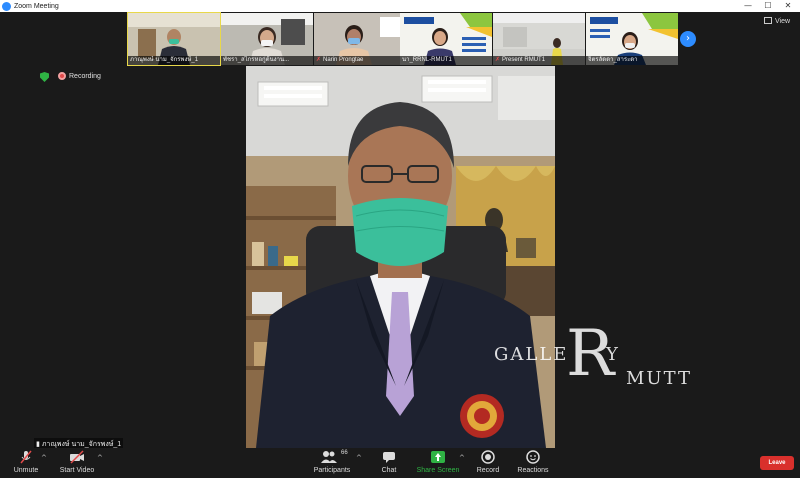 The image size is (800, 478). I want to click on smiley-icon, so click(533, 457).